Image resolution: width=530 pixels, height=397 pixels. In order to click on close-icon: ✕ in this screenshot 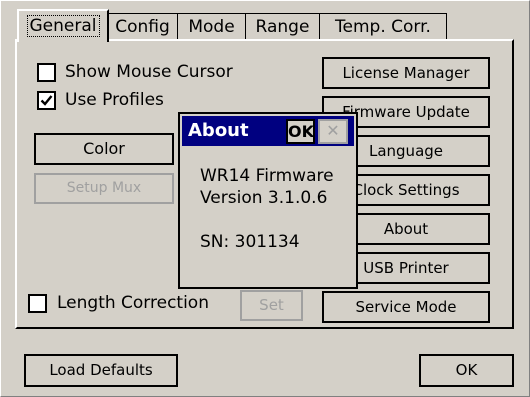, I will do `click(333, 131)`.